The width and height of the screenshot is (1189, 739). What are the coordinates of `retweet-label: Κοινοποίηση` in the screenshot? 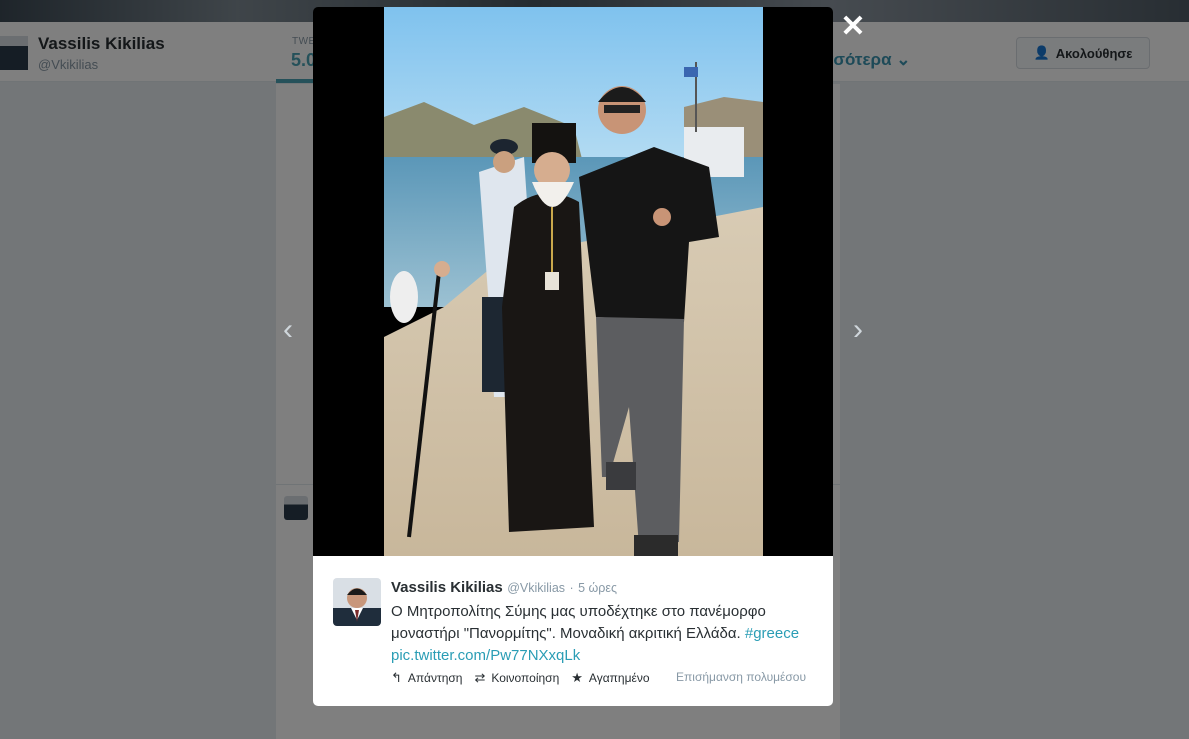 It's located at (525, 678).